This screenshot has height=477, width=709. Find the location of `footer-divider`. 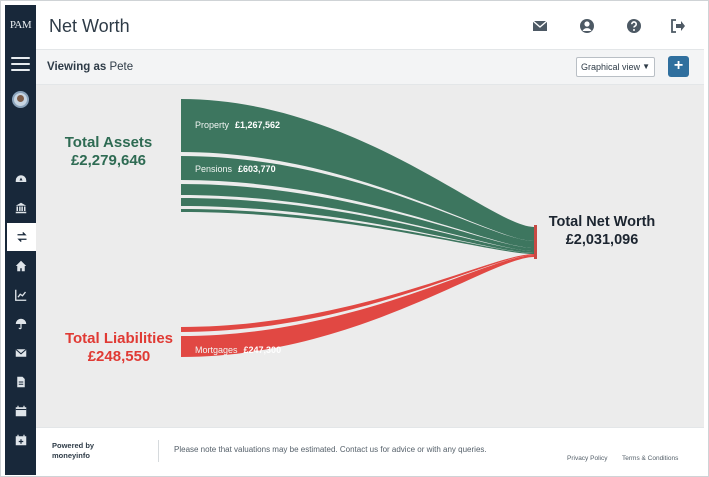

footer-divider is located at coordinates (158, 451).